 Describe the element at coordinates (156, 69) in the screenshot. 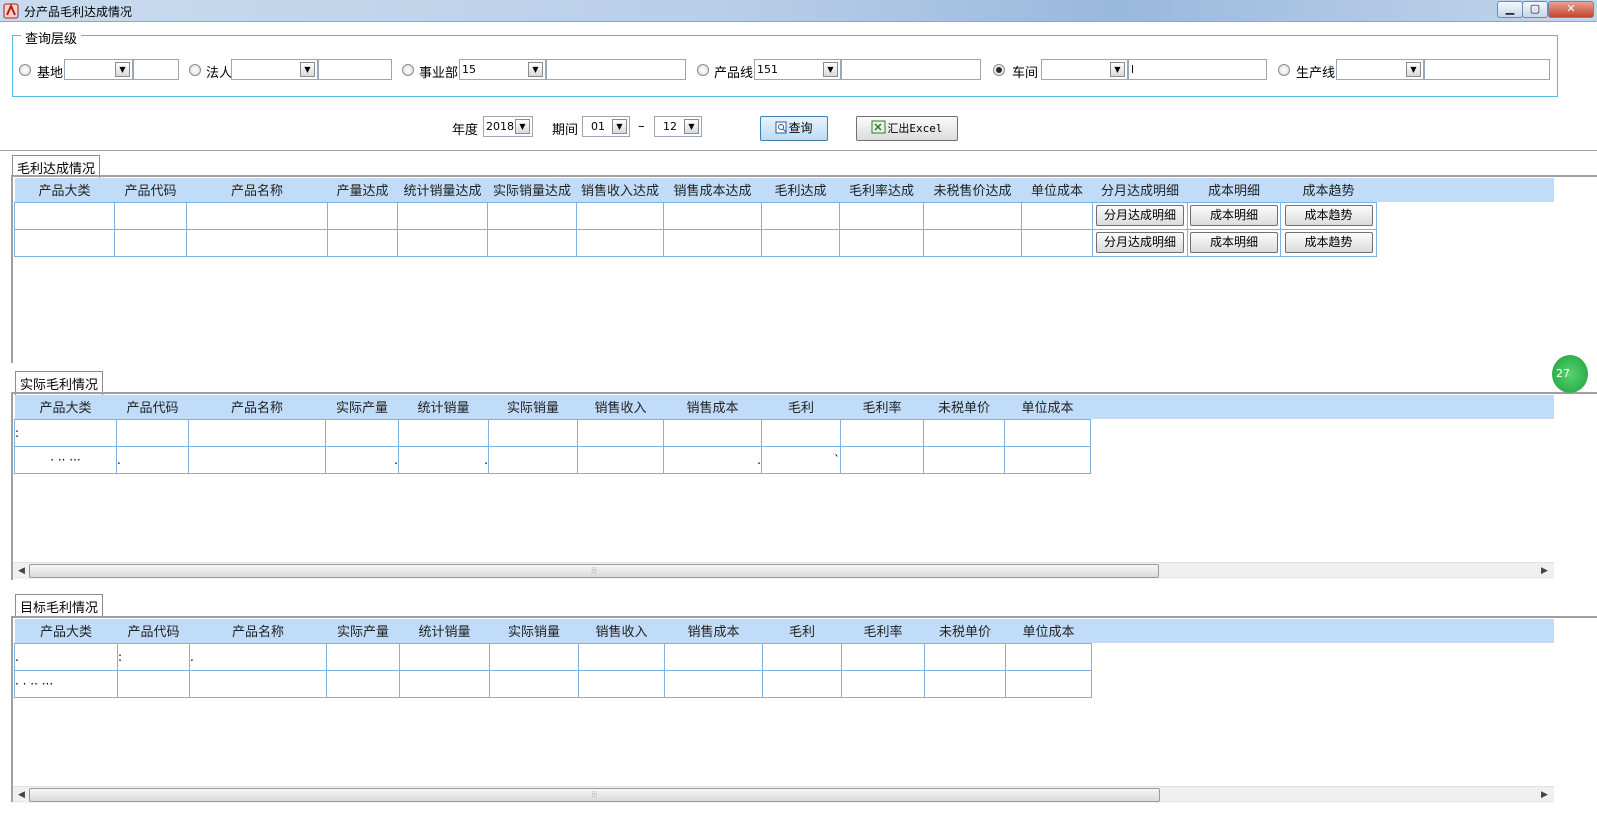

I see `base-text` at that location.